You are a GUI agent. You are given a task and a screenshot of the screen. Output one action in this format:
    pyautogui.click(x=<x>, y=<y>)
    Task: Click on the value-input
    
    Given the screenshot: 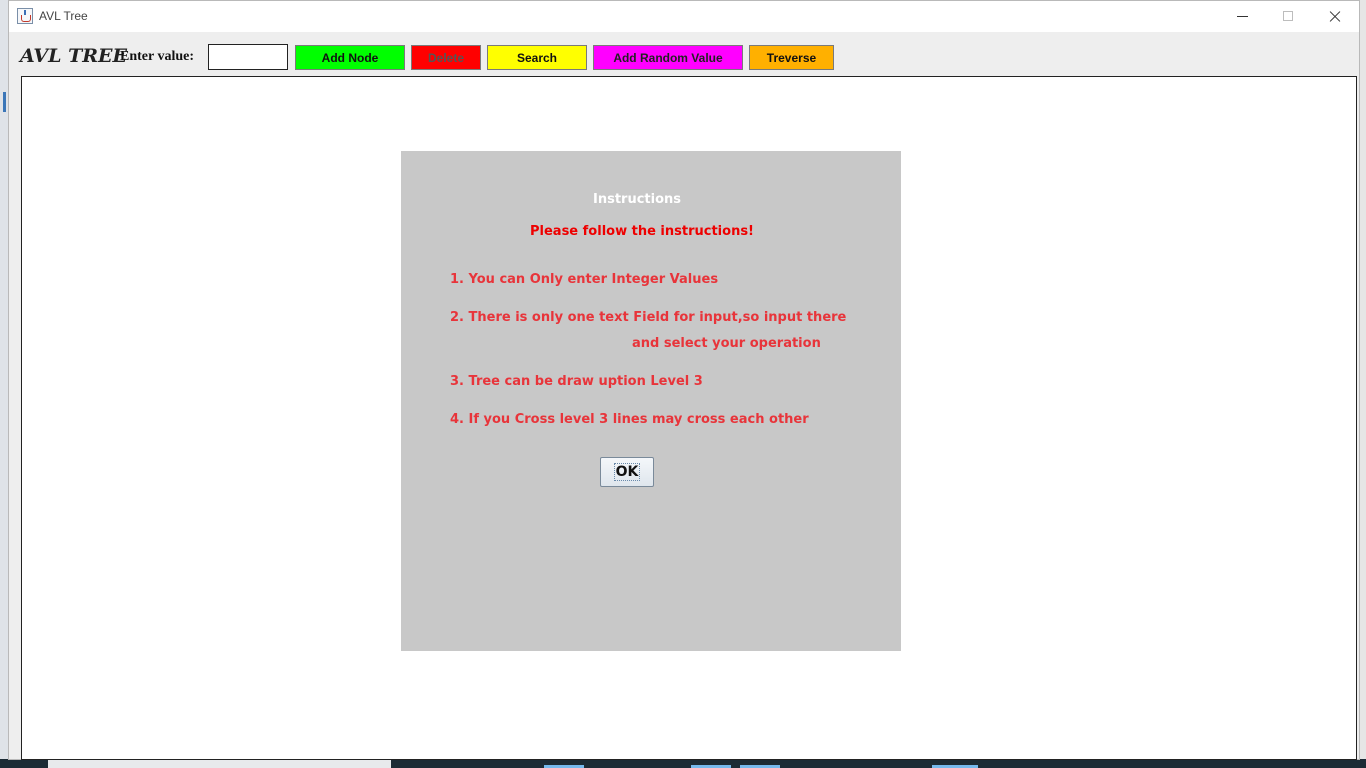 What is the action you would take?
    pyautogui.click(x=248, y=57)
    